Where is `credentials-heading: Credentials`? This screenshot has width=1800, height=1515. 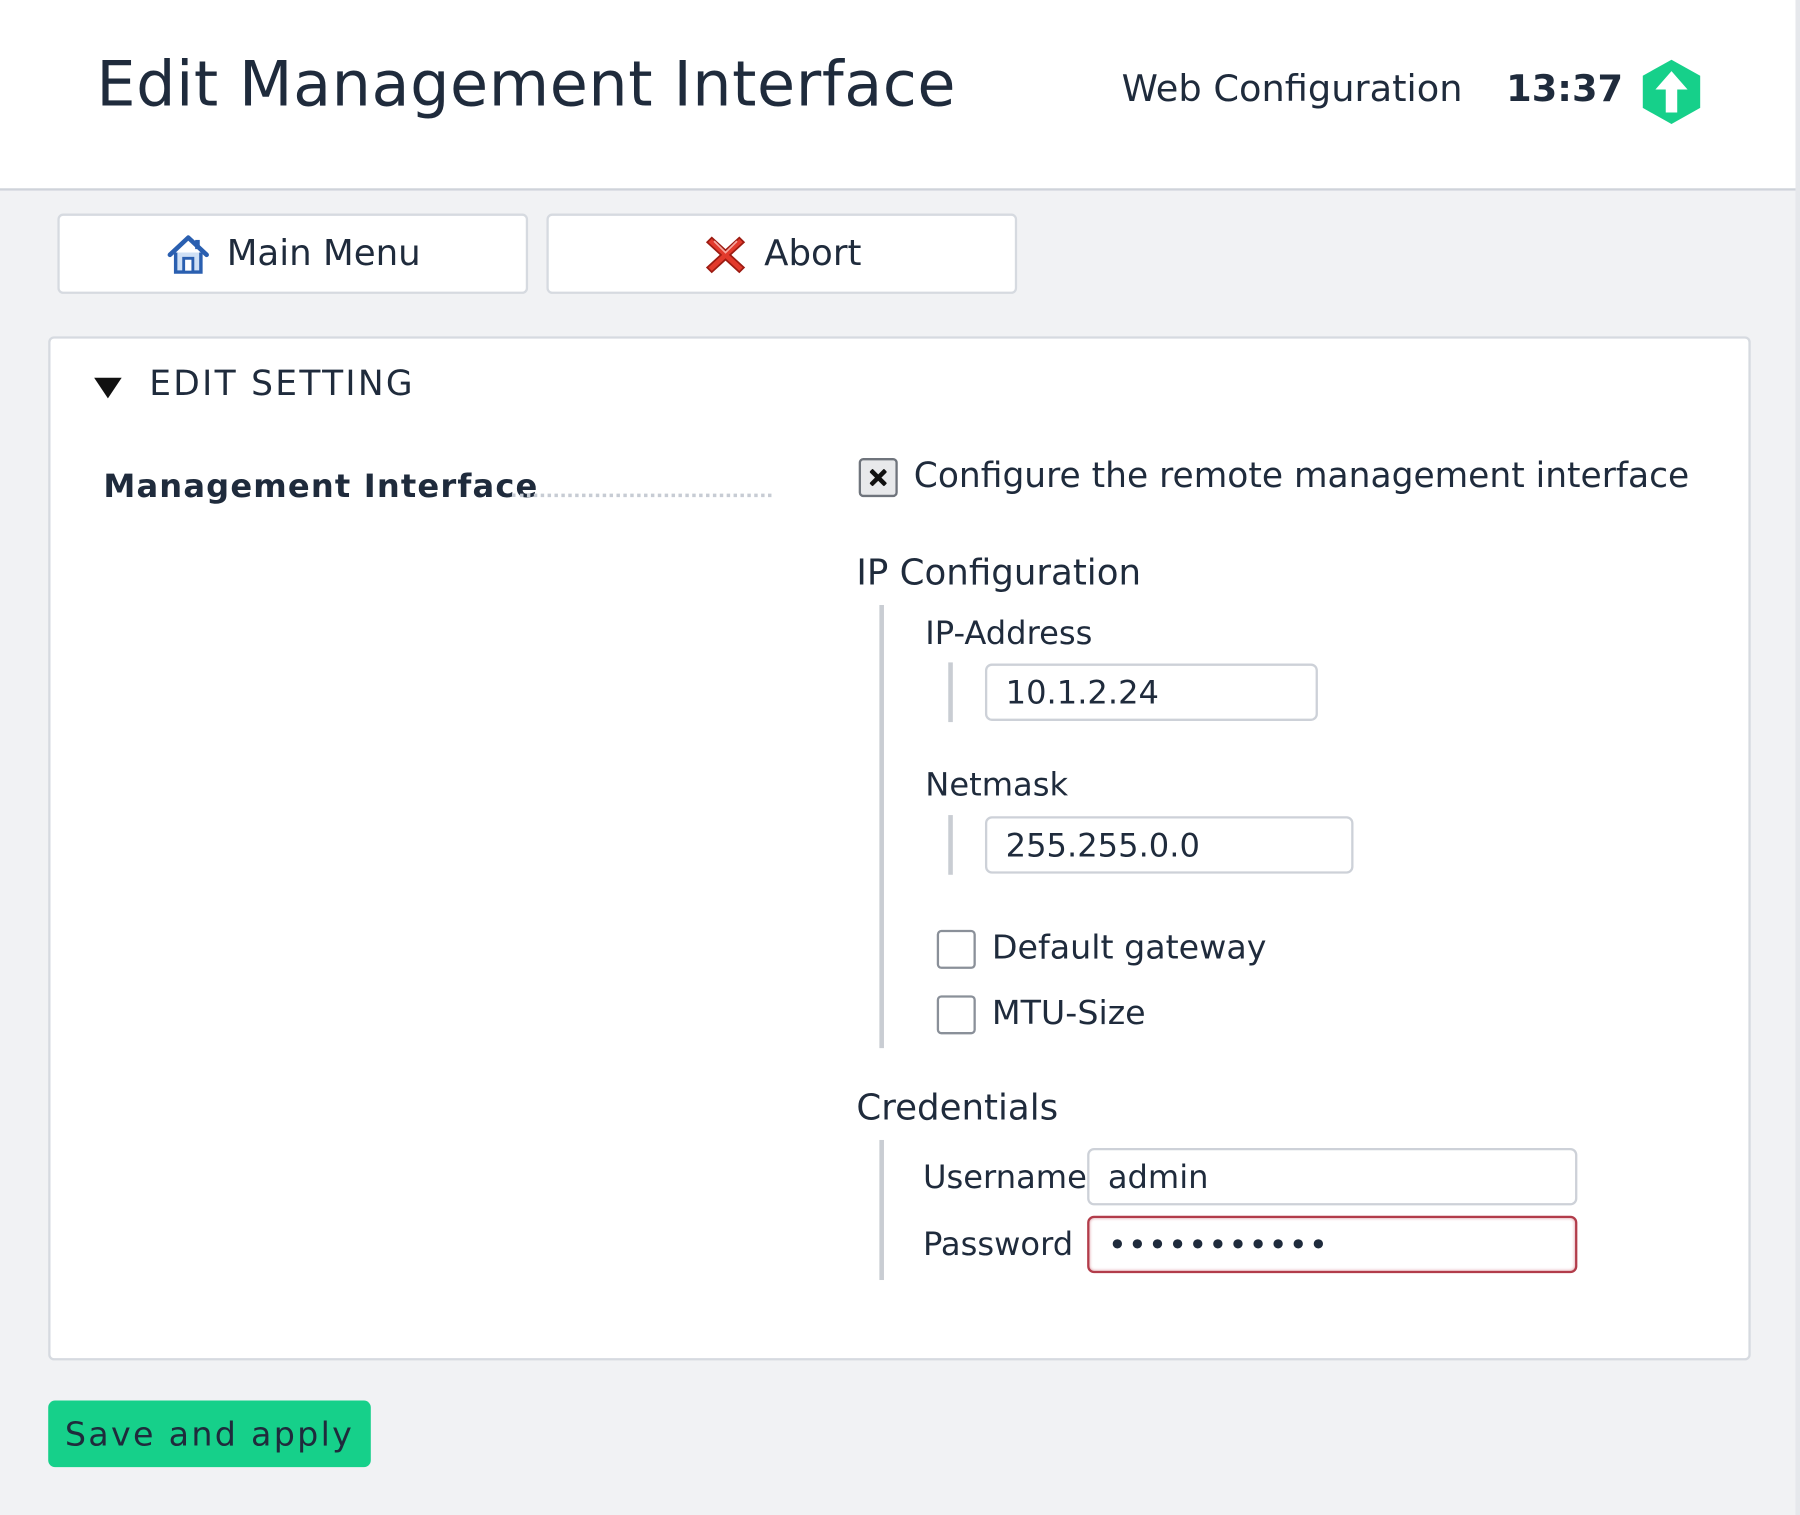
credentials-heading: Credentials is located at coordinates (957, 1108).